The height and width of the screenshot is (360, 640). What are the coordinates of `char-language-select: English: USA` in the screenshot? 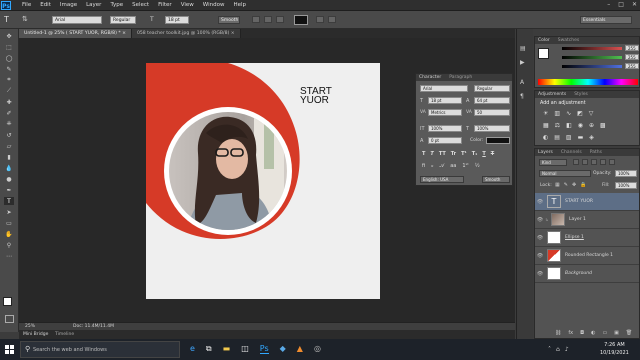 It's located at (442, 179).